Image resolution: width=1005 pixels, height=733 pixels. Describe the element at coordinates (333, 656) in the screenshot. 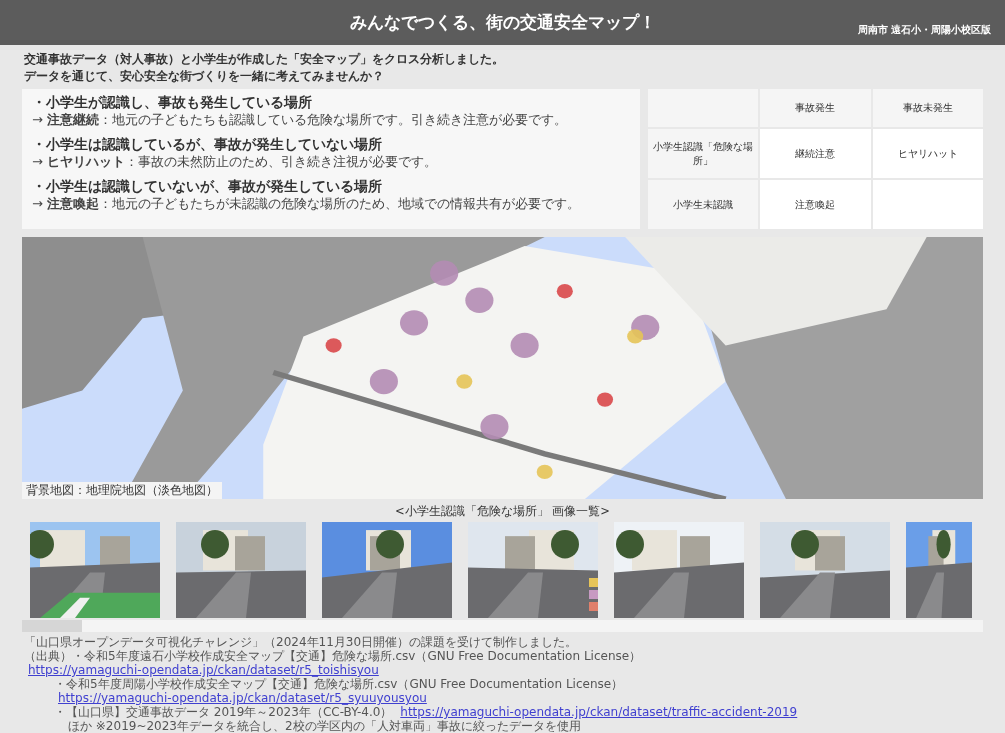

I see `footer-text: （出典）・令和5年度遠石小学校作成安全マップ【交通】危険な場所.csv（GNU Free Documentation License）` at that location.